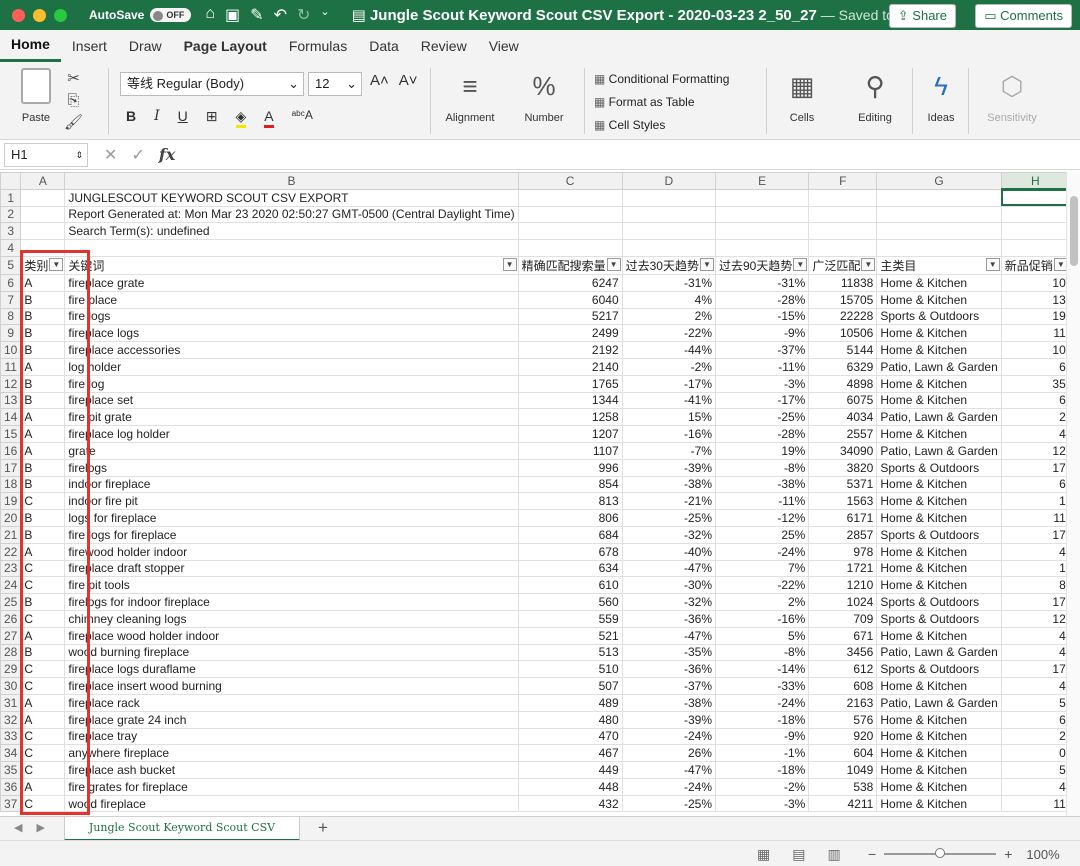 Image resolution: width=1080 pixels, height=866 pixels. What do you see at coordinates (798, 854) in the screenshot?
I see `page-layout-view-icon: ▤` at bounding box center [798, 854].